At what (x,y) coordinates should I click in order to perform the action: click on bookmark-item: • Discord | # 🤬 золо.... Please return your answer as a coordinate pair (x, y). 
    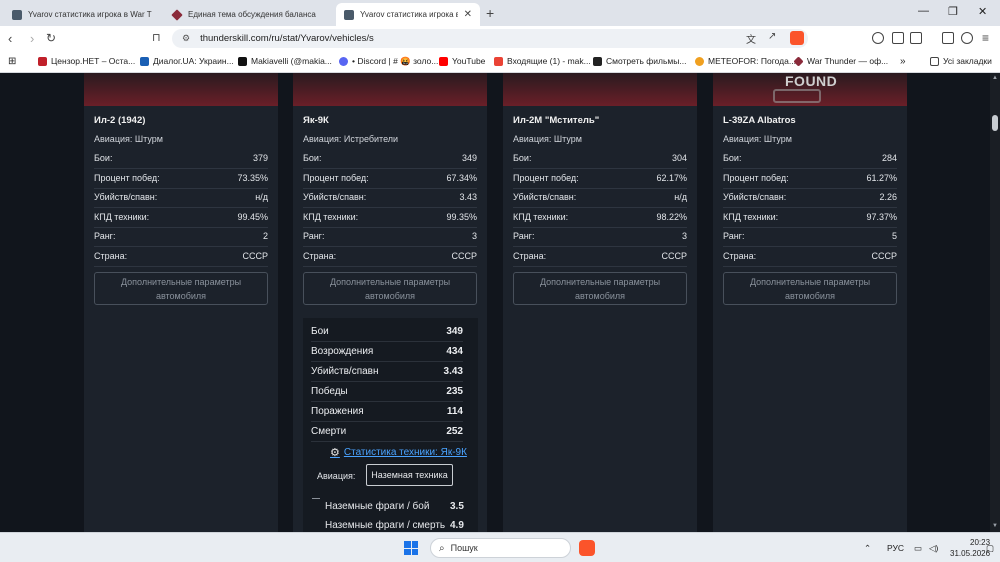
    Looking at the image, I should click on (388, 61).